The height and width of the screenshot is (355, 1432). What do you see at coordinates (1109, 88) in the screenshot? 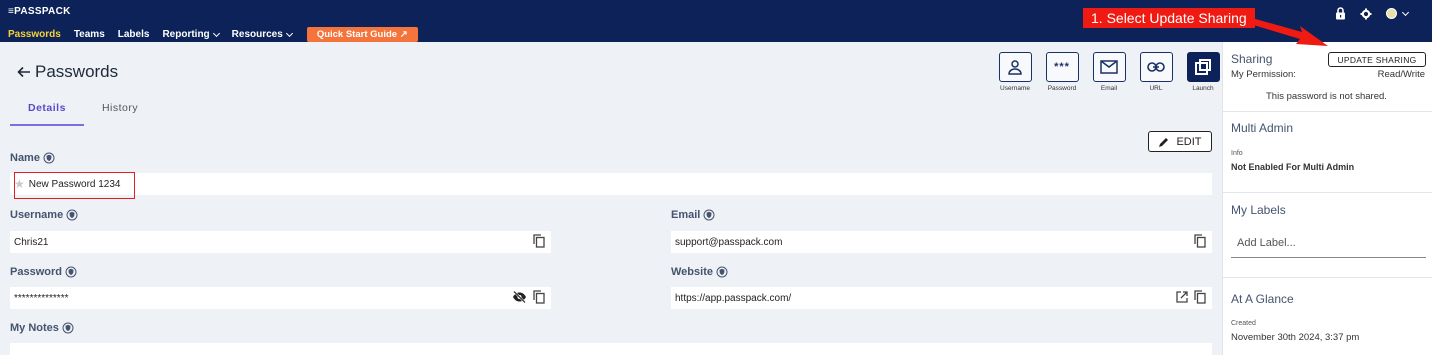
I see `tool-label: Email` at bounding box center [1109, 88].